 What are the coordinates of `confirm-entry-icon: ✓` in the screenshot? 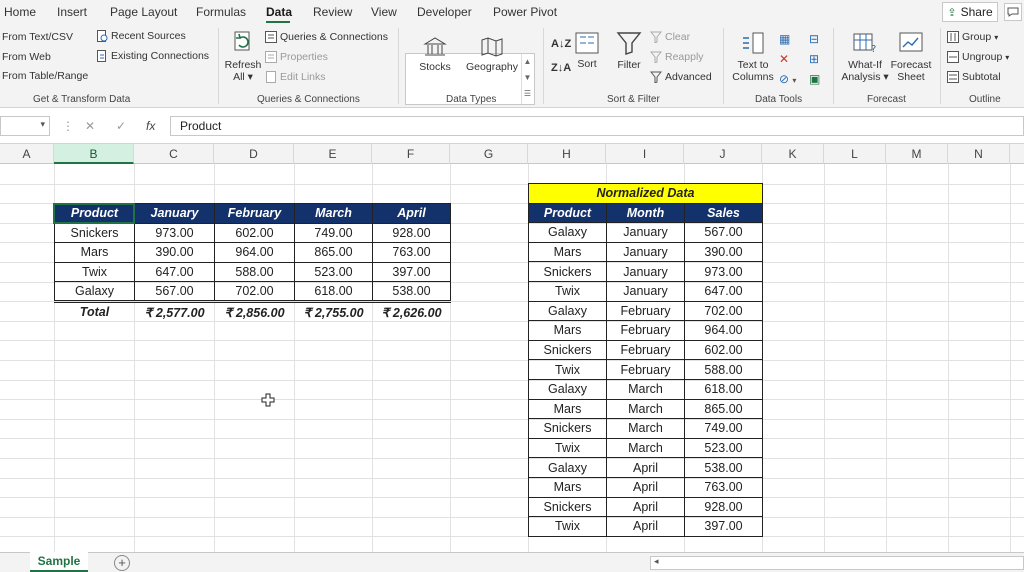 It's located at (121, 126).